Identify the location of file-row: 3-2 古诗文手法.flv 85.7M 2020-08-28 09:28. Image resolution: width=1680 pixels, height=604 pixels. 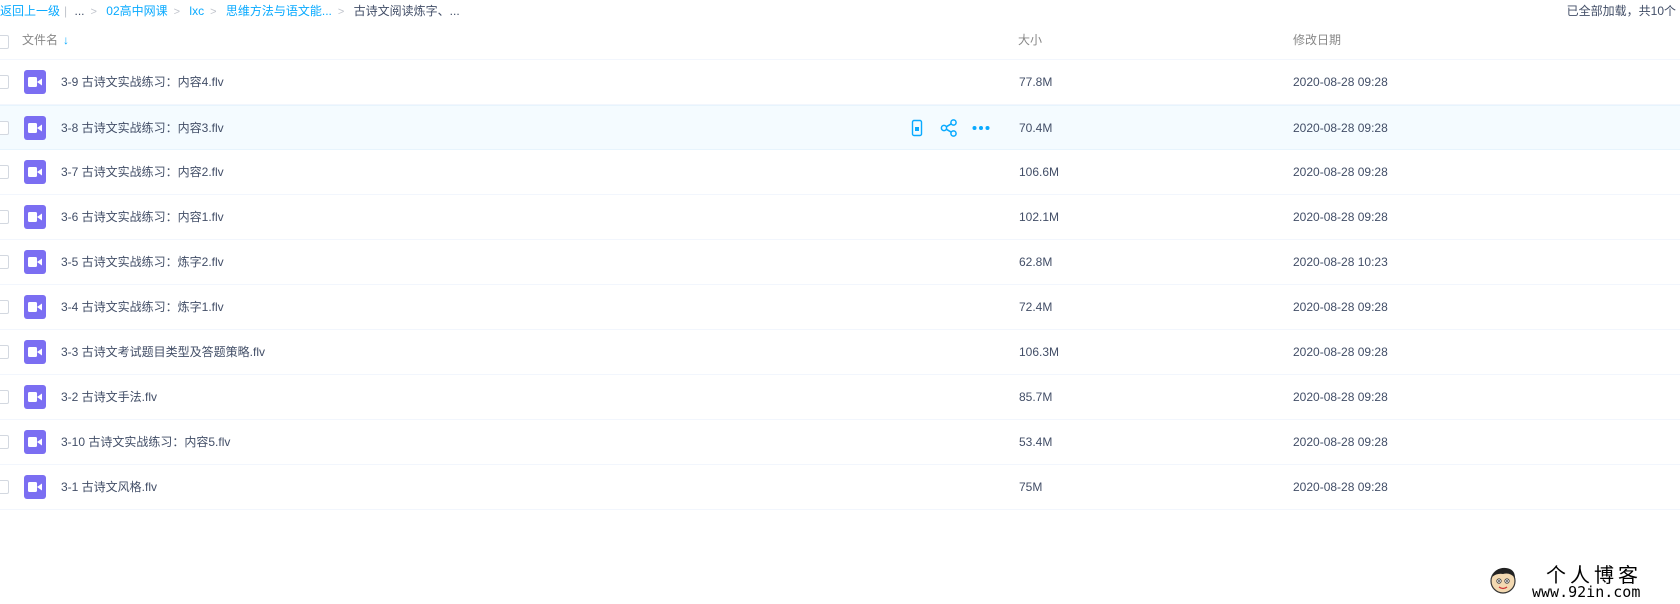
(840, 397).